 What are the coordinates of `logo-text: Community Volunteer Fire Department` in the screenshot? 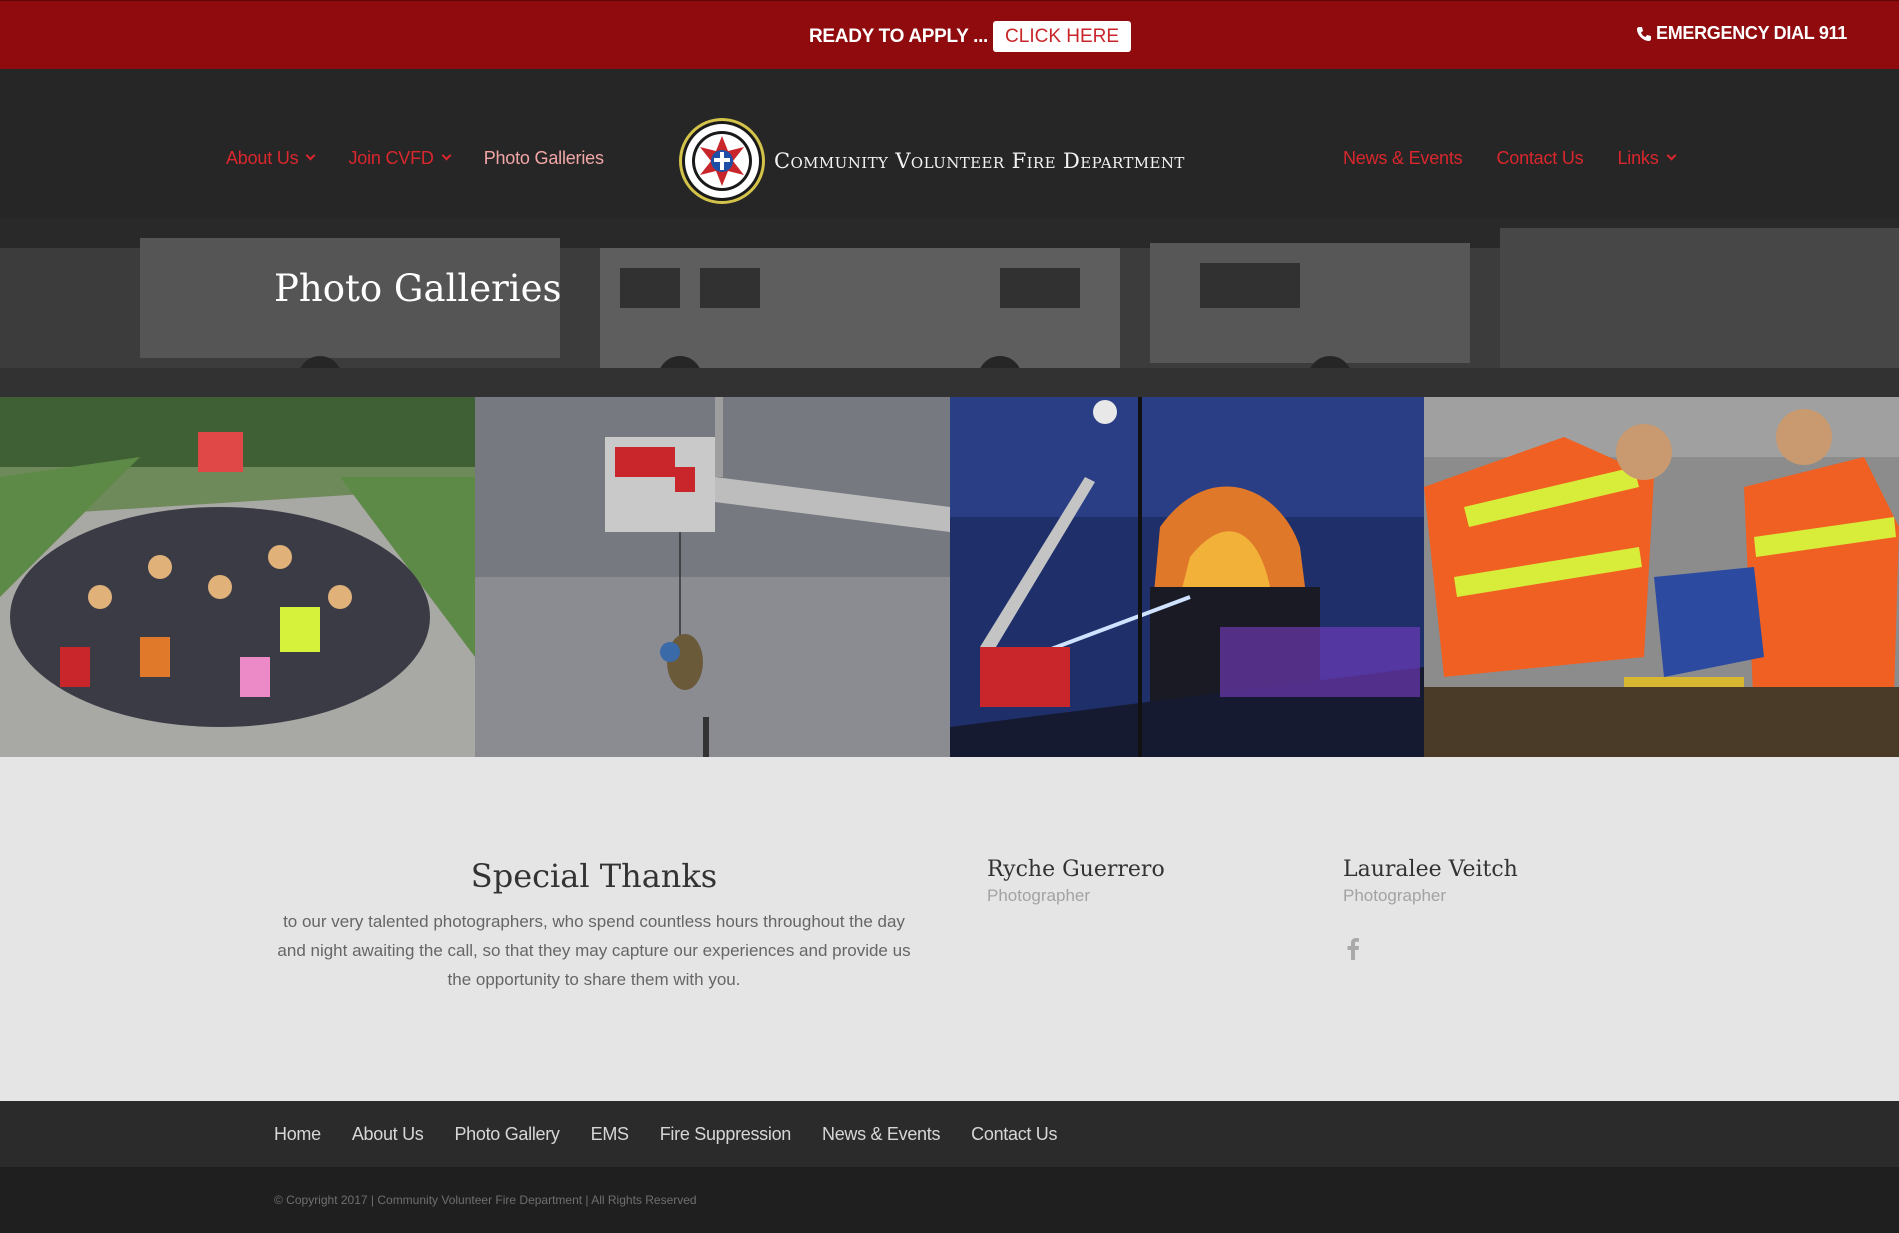 It's located at (979, 161).